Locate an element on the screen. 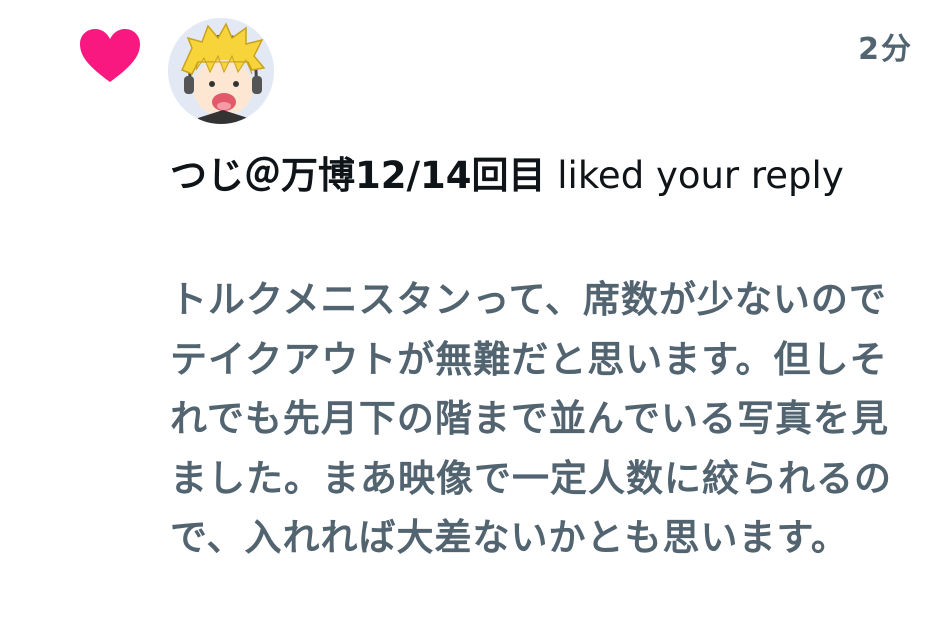  heart-icon is located at coordinates (110, 56).